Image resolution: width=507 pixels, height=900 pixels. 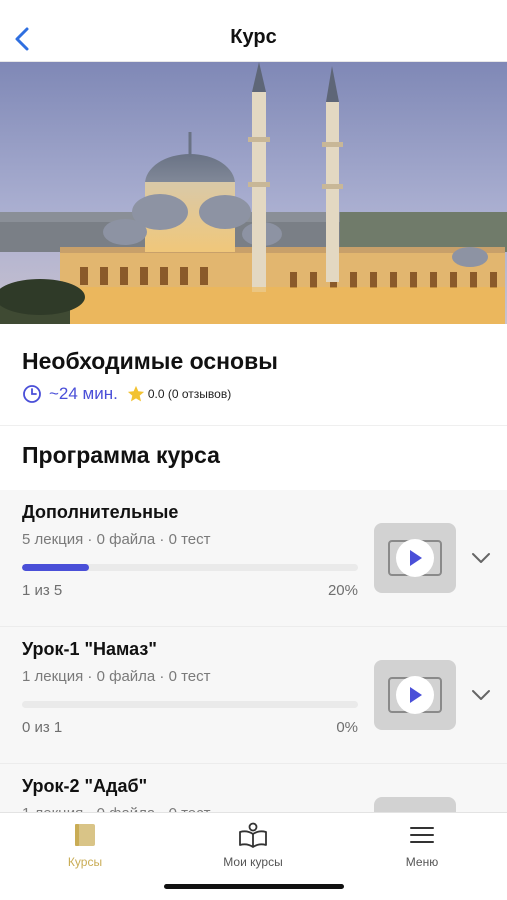 I want to click on top-bar: Курс, so click(x=253, y=31).